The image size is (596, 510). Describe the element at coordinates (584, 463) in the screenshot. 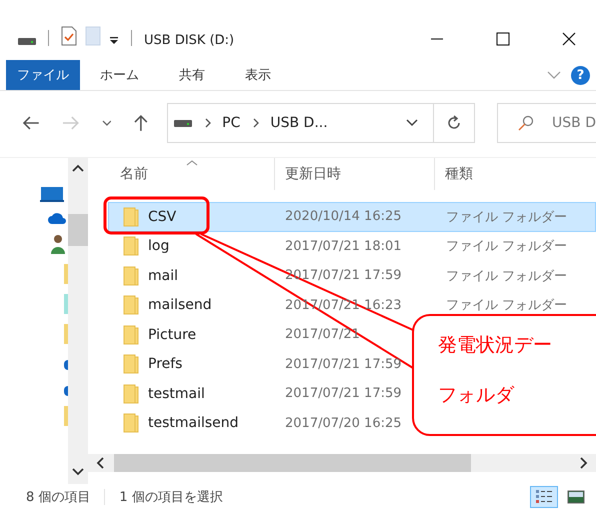

I see `scroll-right-icon` at that location.